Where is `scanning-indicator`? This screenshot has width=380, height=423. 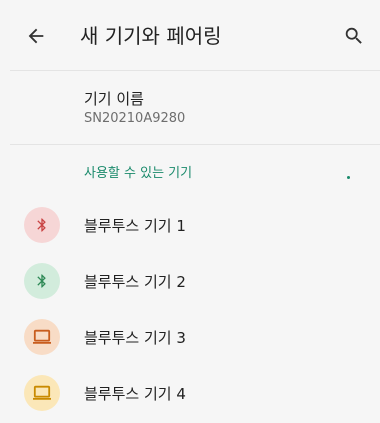 scanning-indicator is located at coordinates (348, 177).